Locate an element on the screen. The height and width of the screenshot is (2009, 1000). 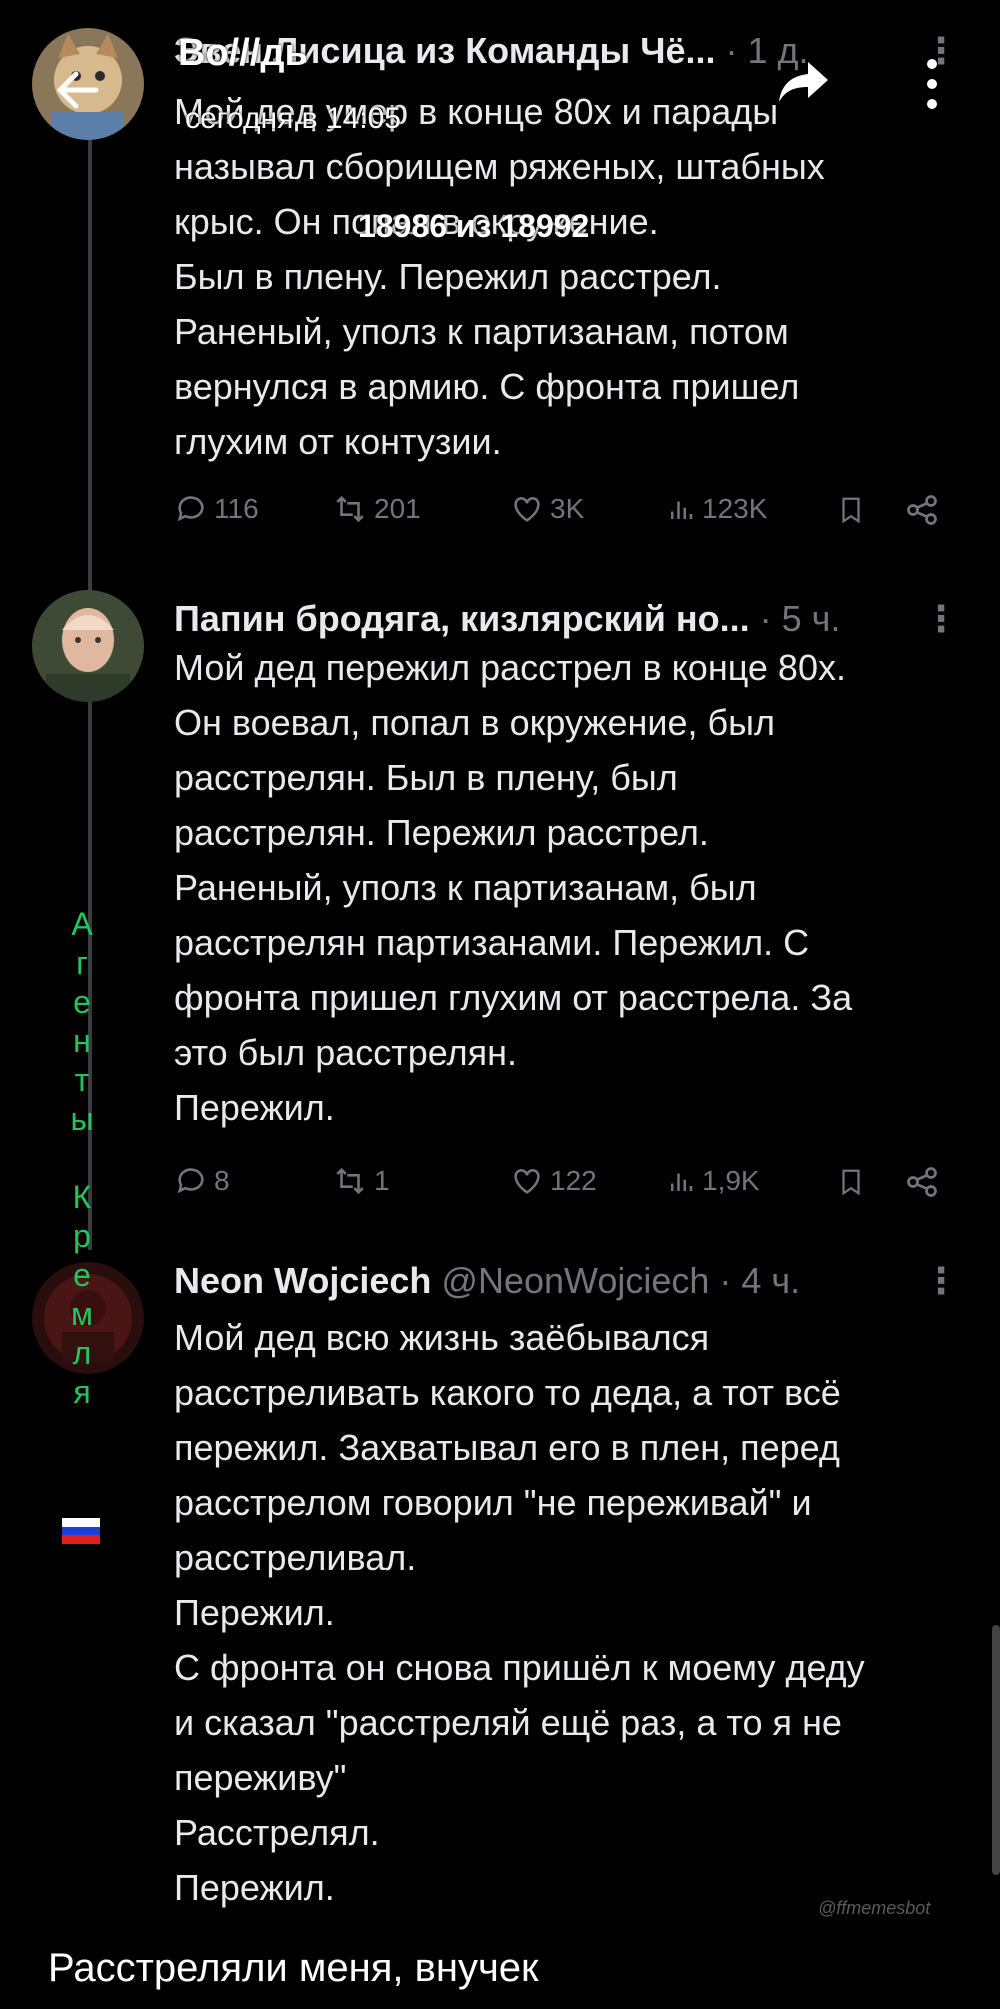
tweet-header: Папин бродяга, кизлярский но... · 5 ч. ⋮ is located at coordinates (567, 622).